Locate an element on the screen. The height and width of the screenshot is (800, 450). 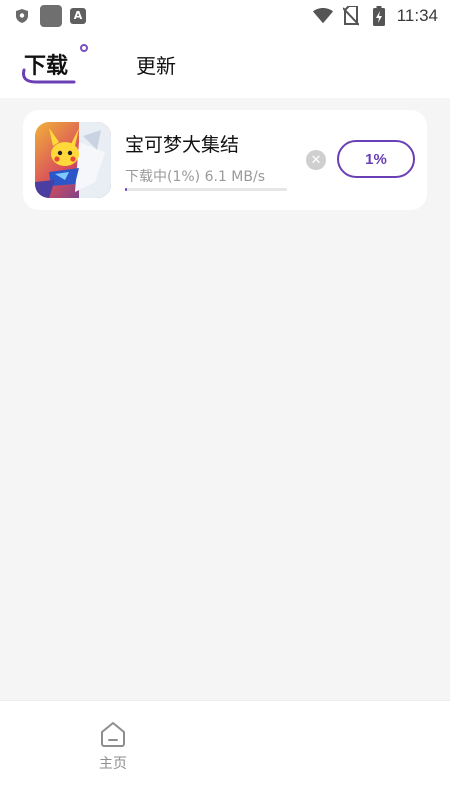
status-bar: A 11:34 is located at coordinates (225, 16).